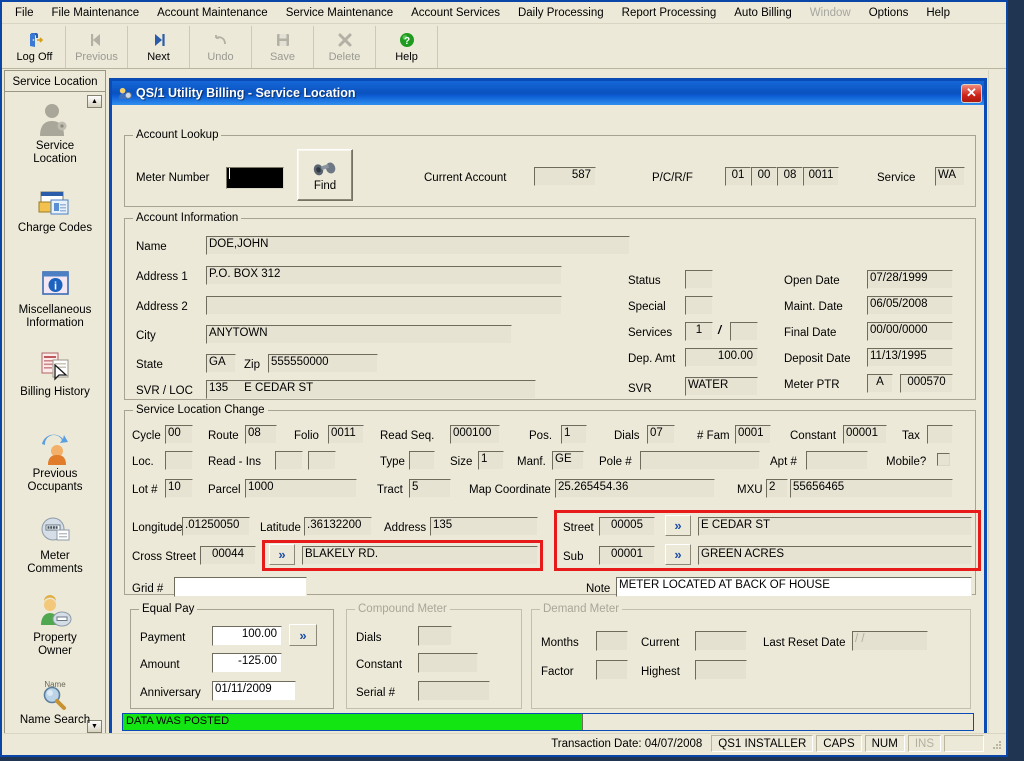 This screenshot has height=761, width=1024. I want to click on pos-input: 1, so click(574, 434).